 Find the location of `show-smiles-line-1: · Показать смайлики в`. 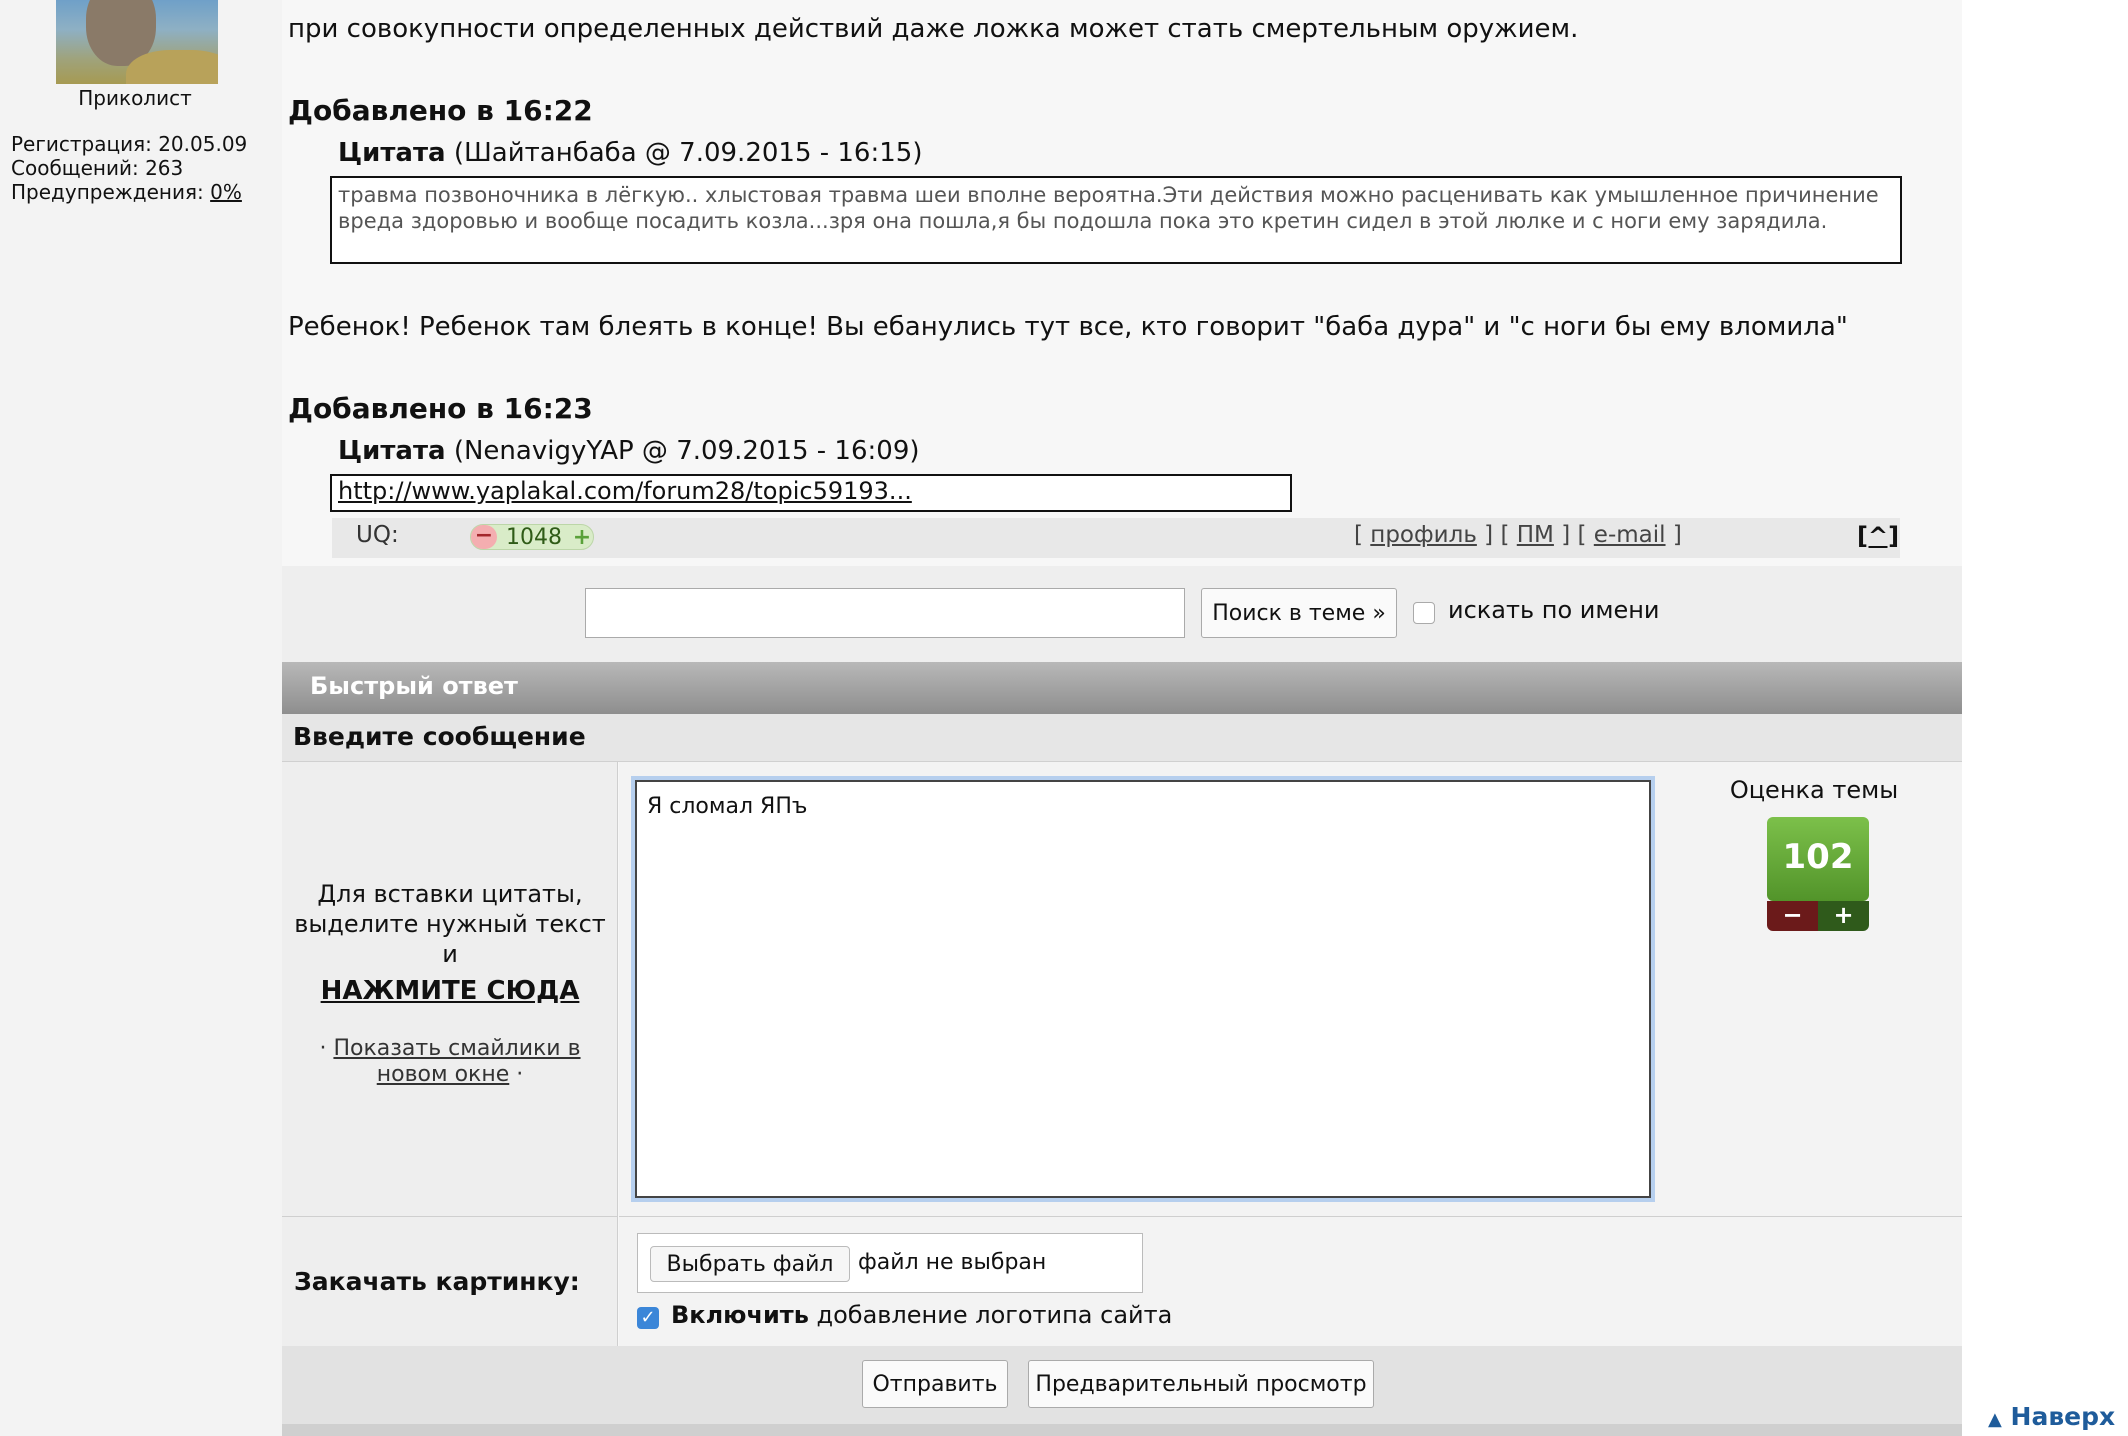

show-smiles-line-1: · Показать смайлики в is located at coordinates (450, 1048).